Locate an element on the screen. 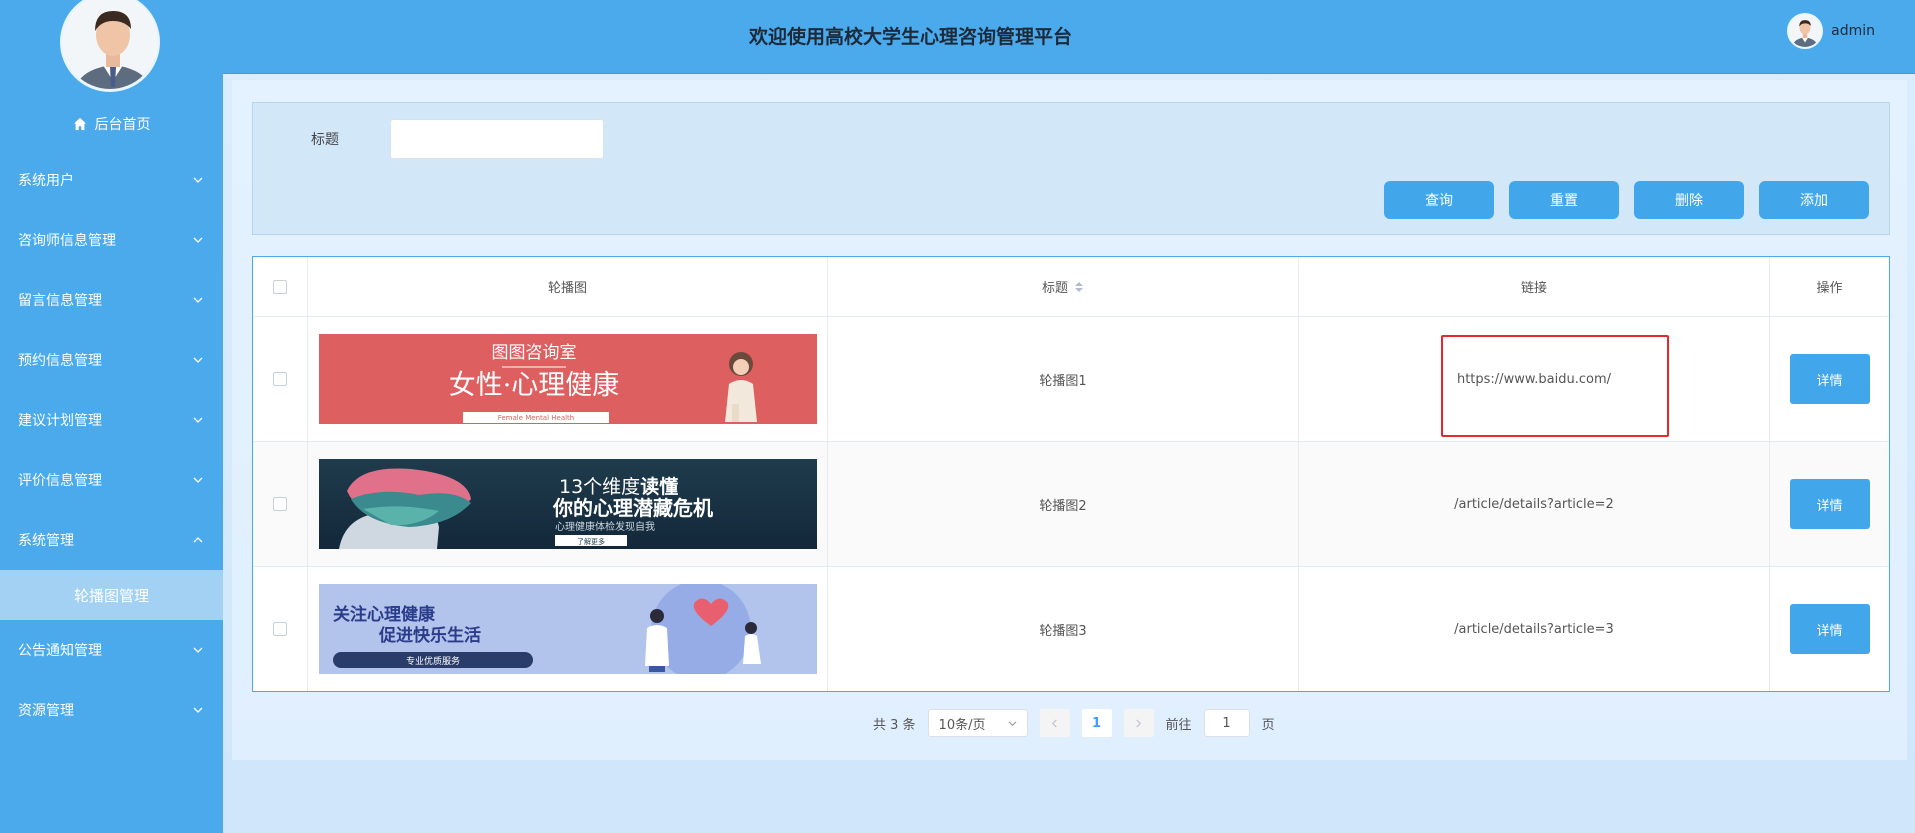 Image resolution: width=1915 pixels, height=833 pixels. goto-page-input is located at coordinates (1226, 723).